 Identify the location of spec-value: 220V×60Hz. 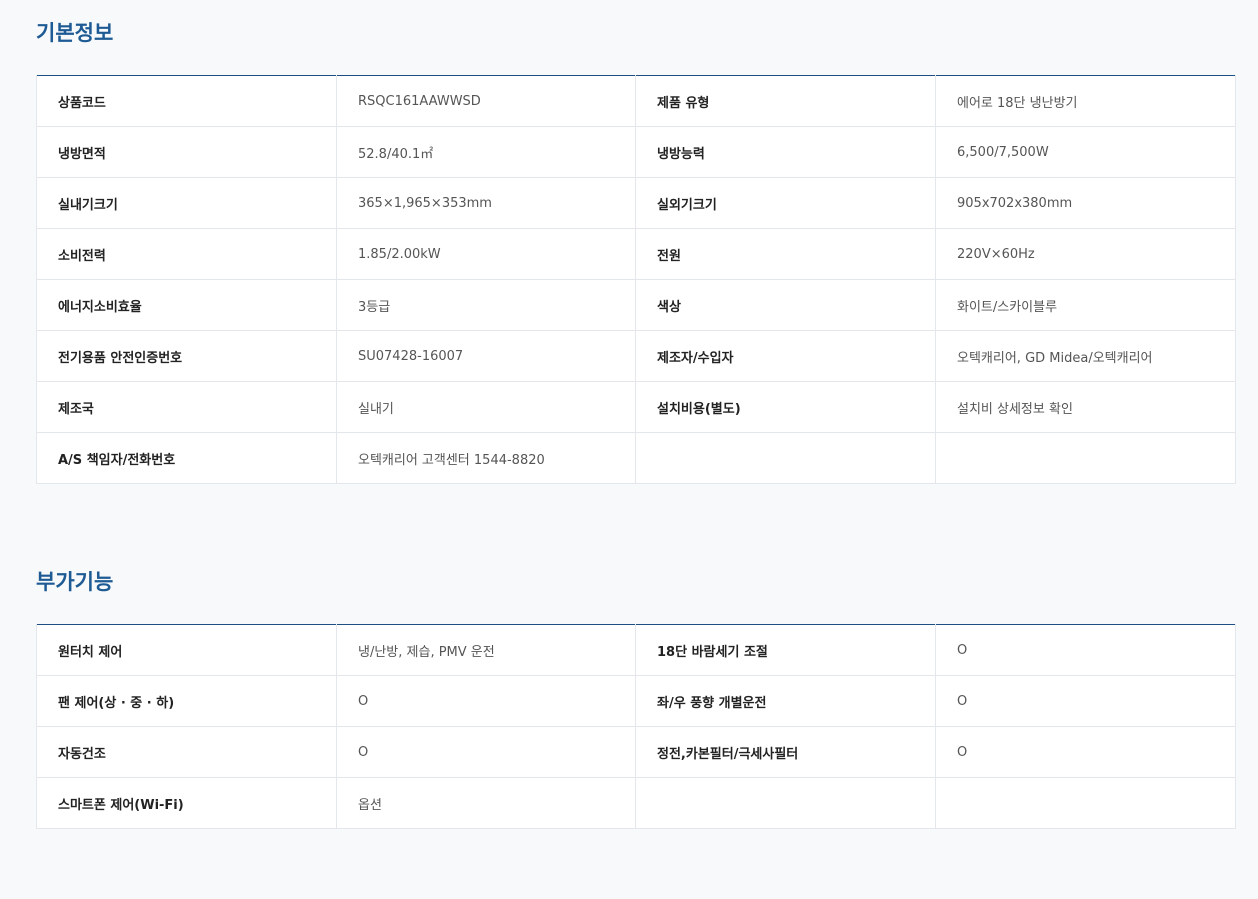
(1085, 254).